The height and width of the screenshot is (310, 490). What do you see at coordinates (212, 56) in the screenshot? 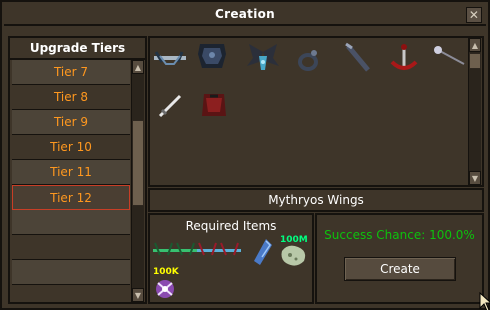
I see `dragon-armour-icon` at bounding box center [212, 56].